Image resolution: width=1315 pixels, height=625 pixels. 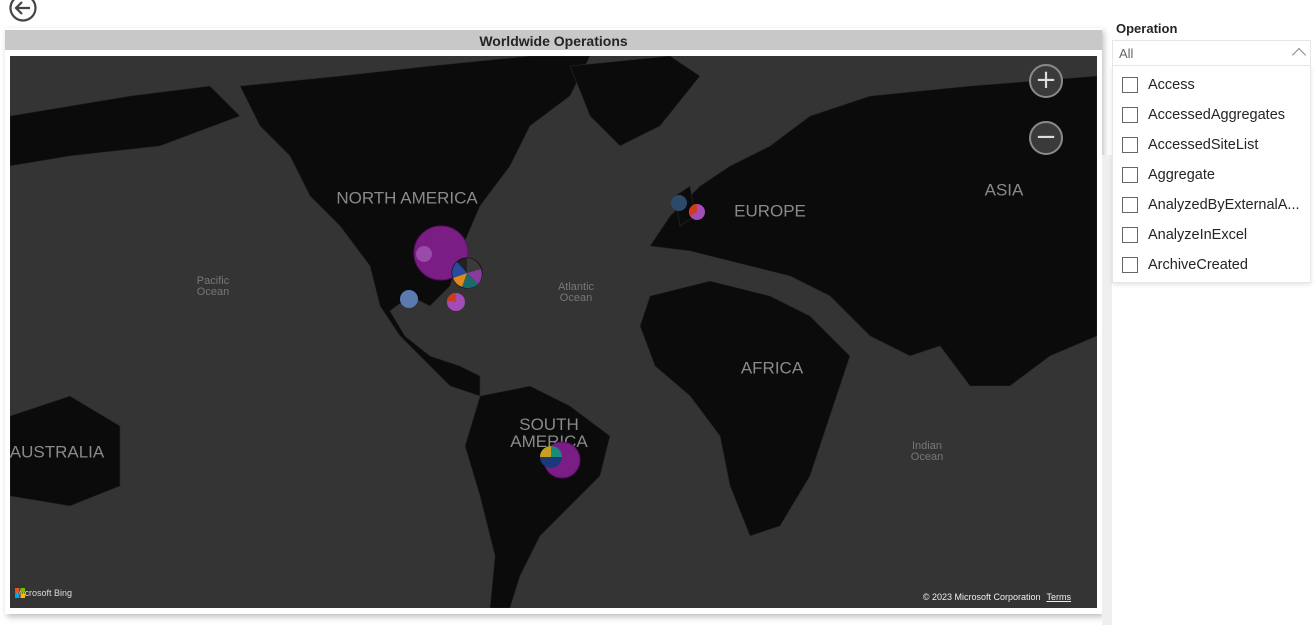 I want to click on page-scroll-strip, so click(x=1107, y=390).